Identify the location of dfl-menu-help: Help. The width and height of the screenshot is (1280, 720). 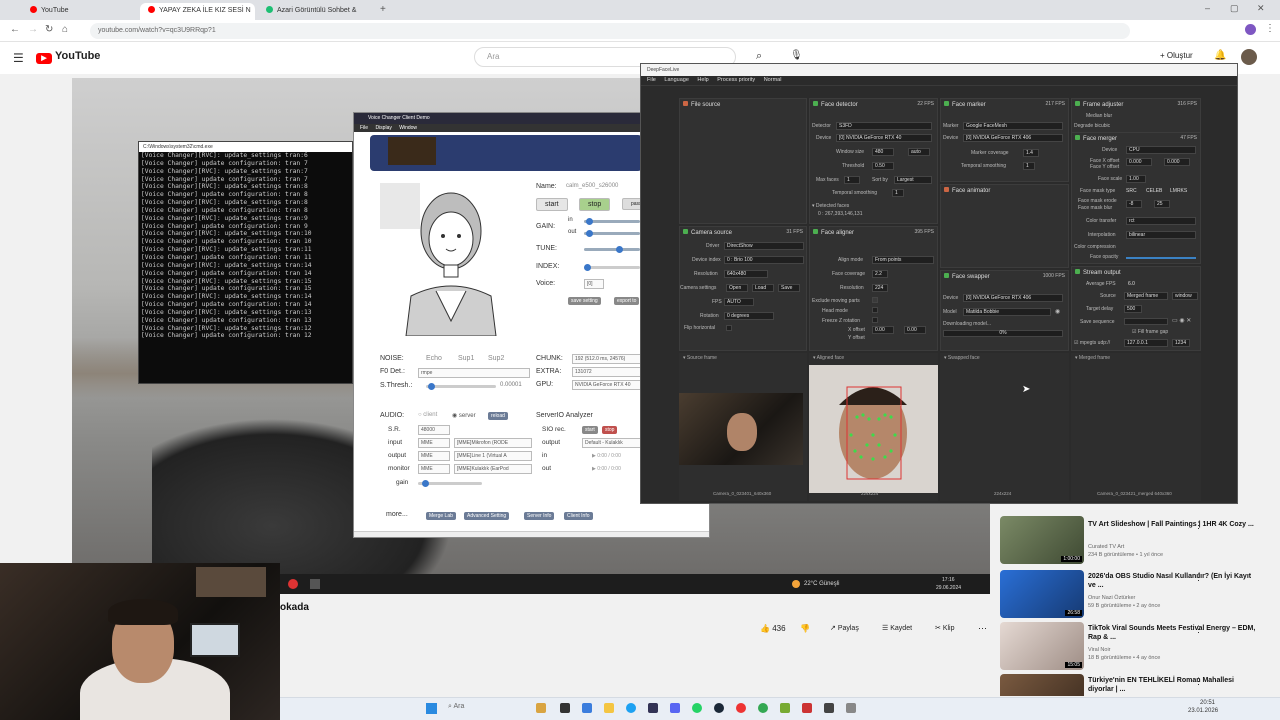
(702, 80).